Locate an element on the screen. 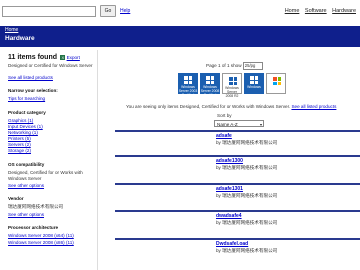  breadcrumb-home: Home is located at coordinates (11, 30).